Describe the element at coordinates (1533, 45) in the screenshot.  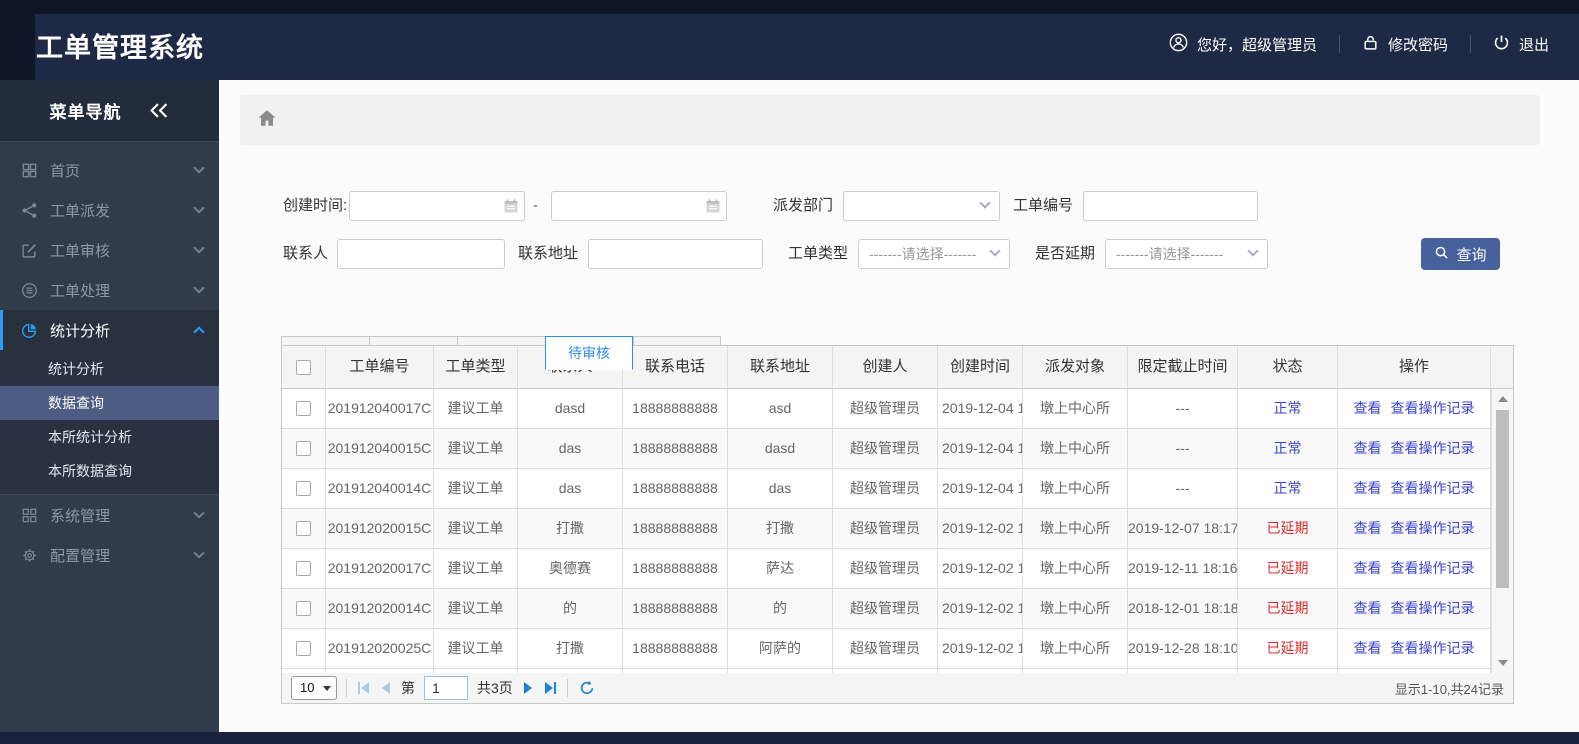
I see `logout-label: 退出` at that location.